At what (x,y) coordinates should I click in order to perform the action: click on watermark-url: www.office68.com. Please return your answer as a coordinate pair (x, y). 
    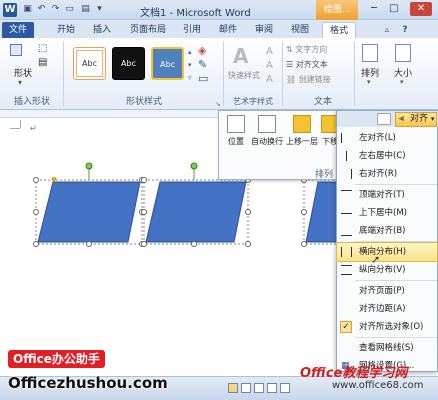
    Looking at the image, I should click on (378, 385).